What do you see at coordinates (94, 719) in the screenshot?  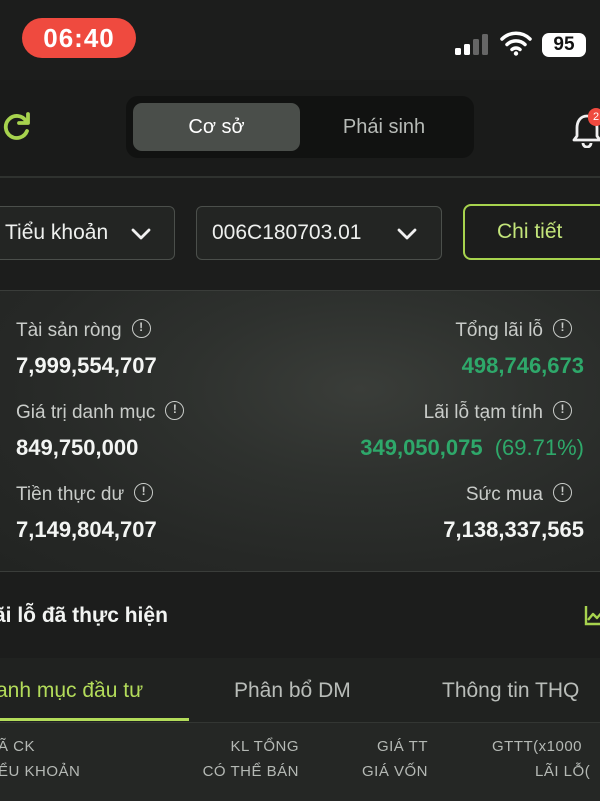 I see `active-tab-indicator` at bounding box center [94, 719].